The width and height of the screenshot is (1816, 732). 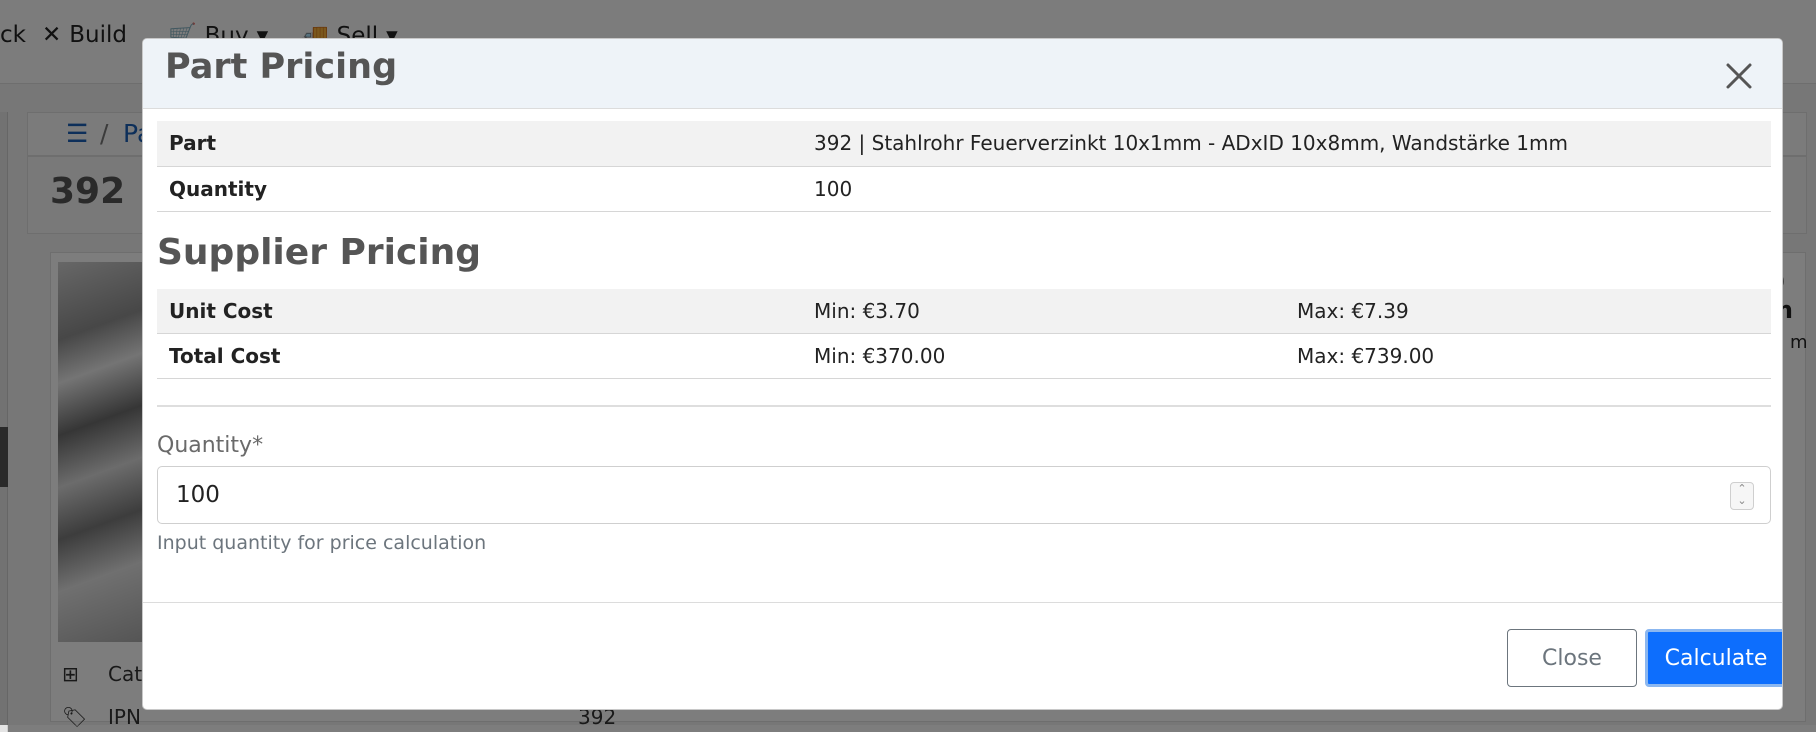 I want to click on table-row: Unit Cost Min: €3.70 Max: €7.39, so click(x=964, y=311).